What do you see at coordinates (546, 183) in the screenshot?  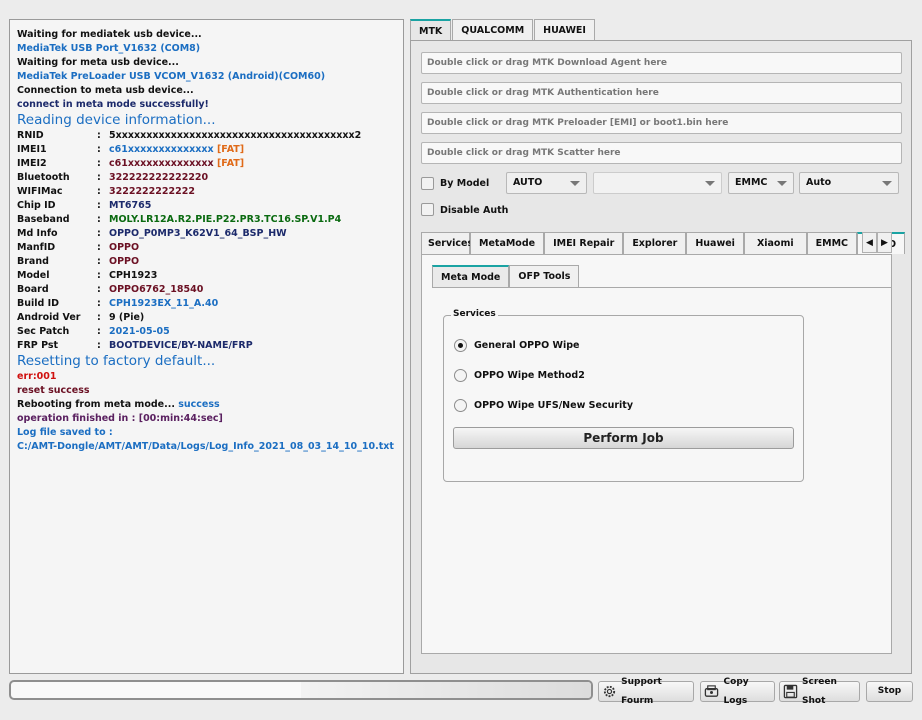 I see `model-select: AUTO` at bounding box center [546, 183].